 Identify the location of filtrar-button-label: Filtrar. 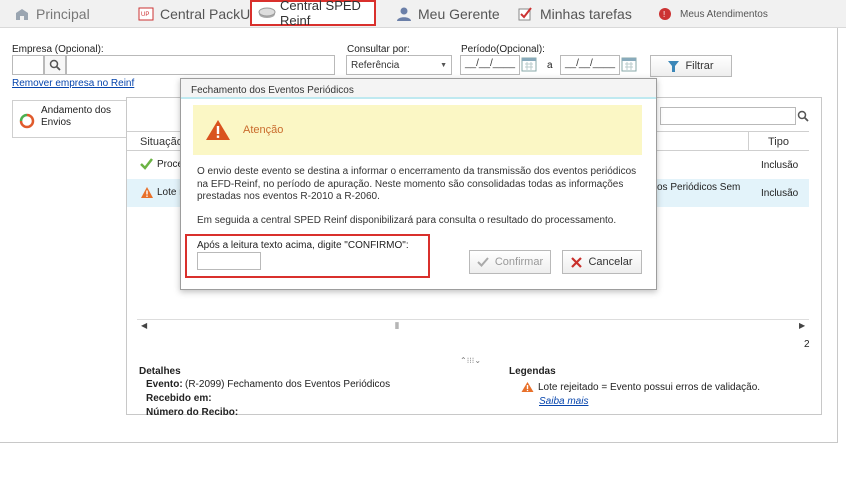
(699, 66).